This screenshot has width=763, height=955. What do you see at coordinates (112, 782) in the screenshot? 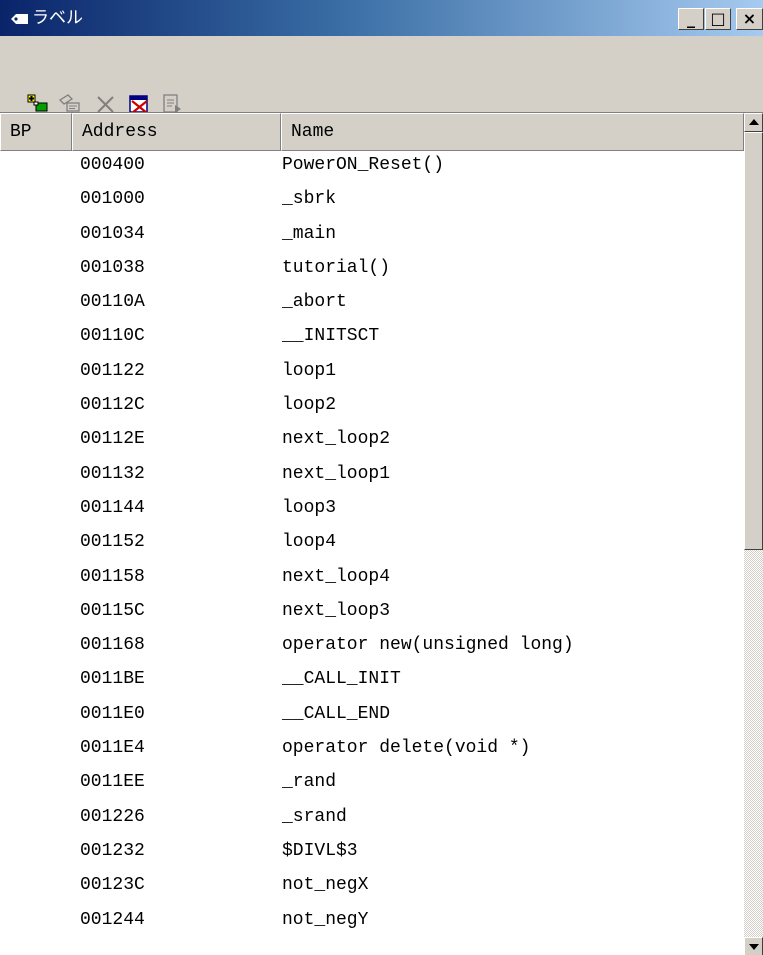
I see `row-address: 0011EE` at bounding box center [112, 782].